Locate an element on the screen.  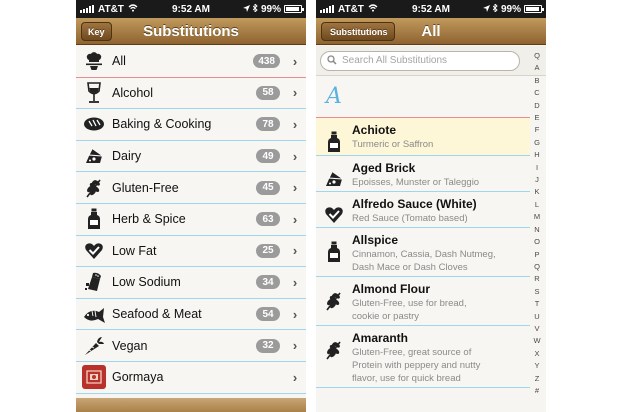
substitution-detail: cookie or pastry is located at coordinates (386, 316).